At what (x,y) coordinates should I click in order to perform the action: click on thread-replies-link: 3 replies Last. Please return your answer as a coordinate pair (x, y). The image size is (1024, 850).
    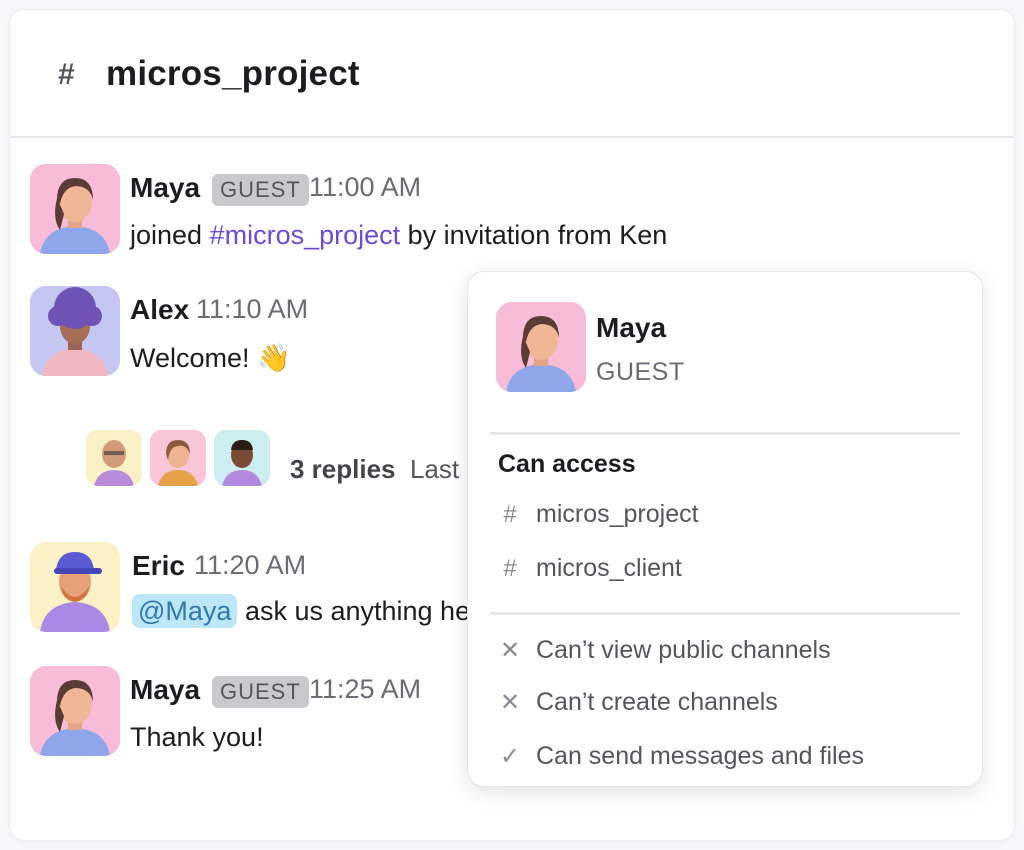
    Looking at the image, I should click on (374, 469).